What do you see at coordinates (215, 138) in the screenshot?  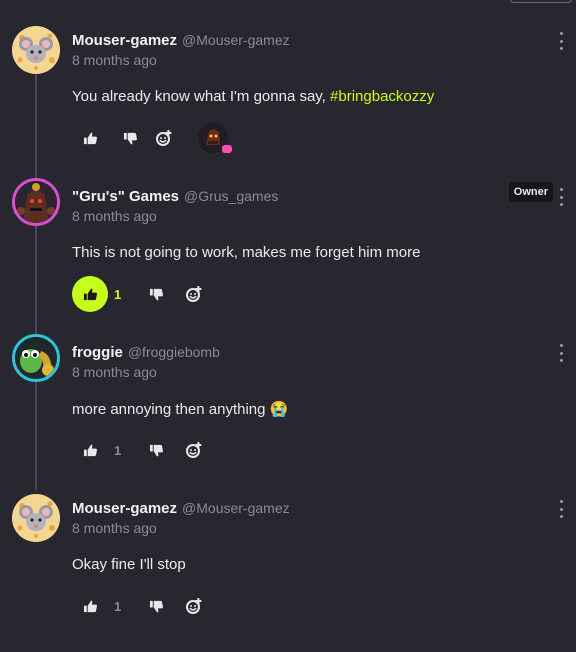 I see `reaction-avatar` at bounding box center [215, 138].